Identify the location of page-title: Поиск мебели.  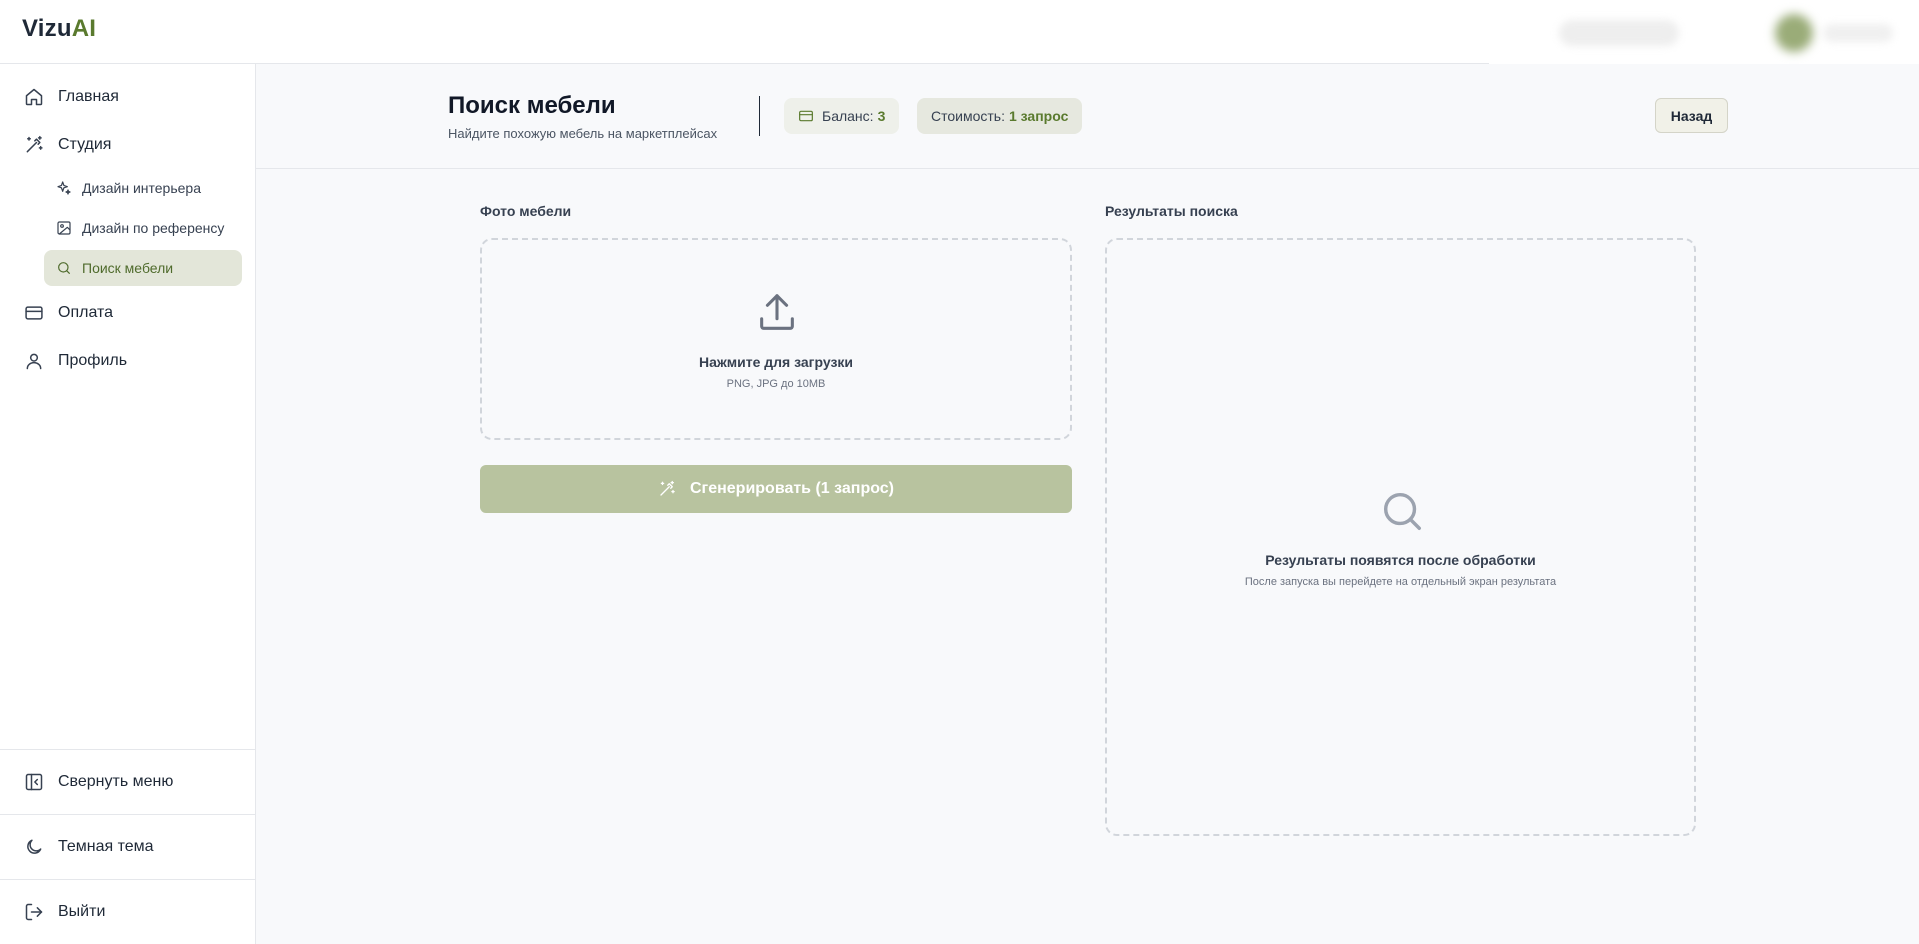
(532, 105).